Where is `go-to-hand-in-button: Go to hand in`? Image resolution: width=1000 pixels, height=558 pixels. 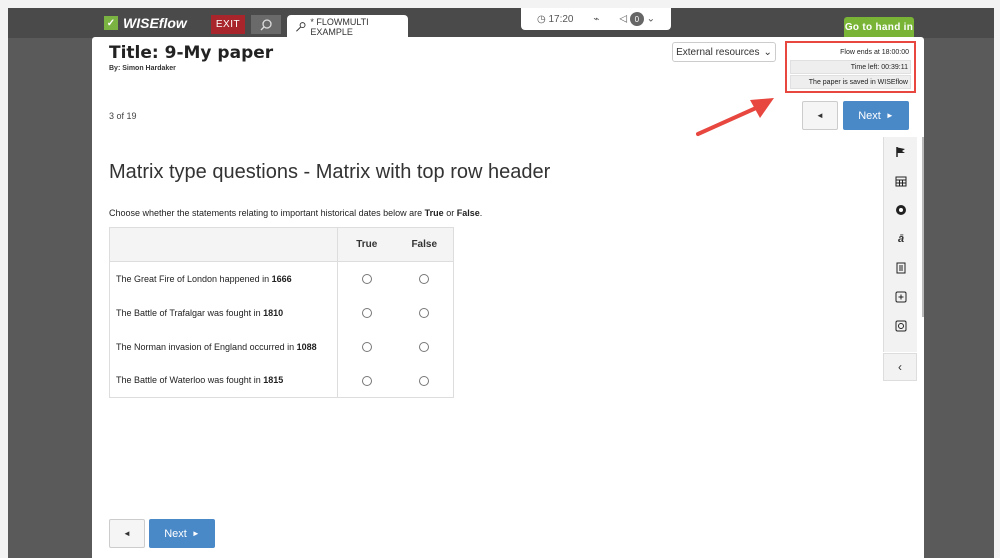 go-to-hand-in-button: Go to hand in is located at coordinates (879, 27).